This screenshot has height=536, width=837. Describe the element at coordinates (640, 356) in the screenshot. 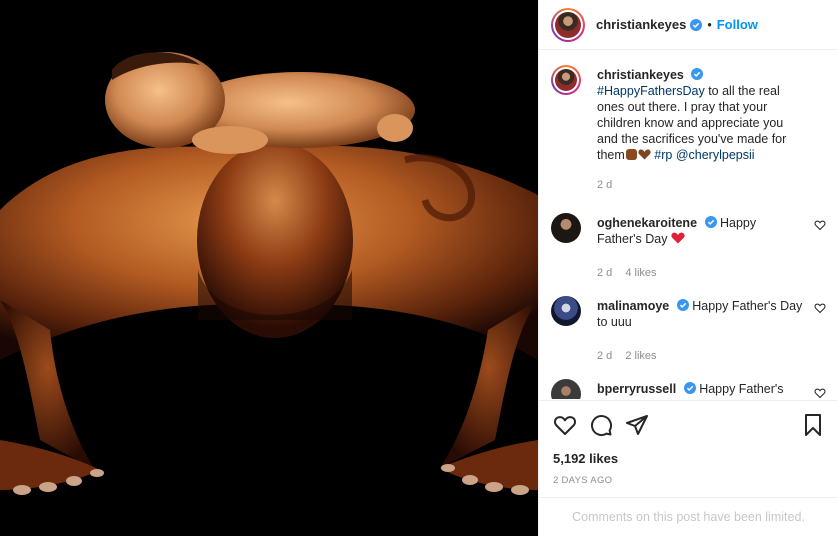

I see `comment-likes: 2 likes` at that location.